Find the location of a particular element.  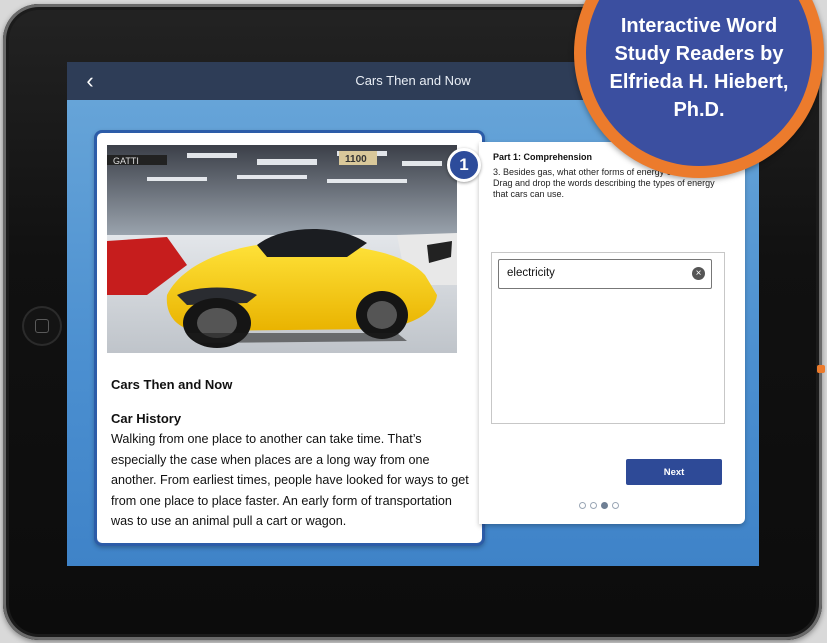

decorative-tick is located at coordinates (821, 369).